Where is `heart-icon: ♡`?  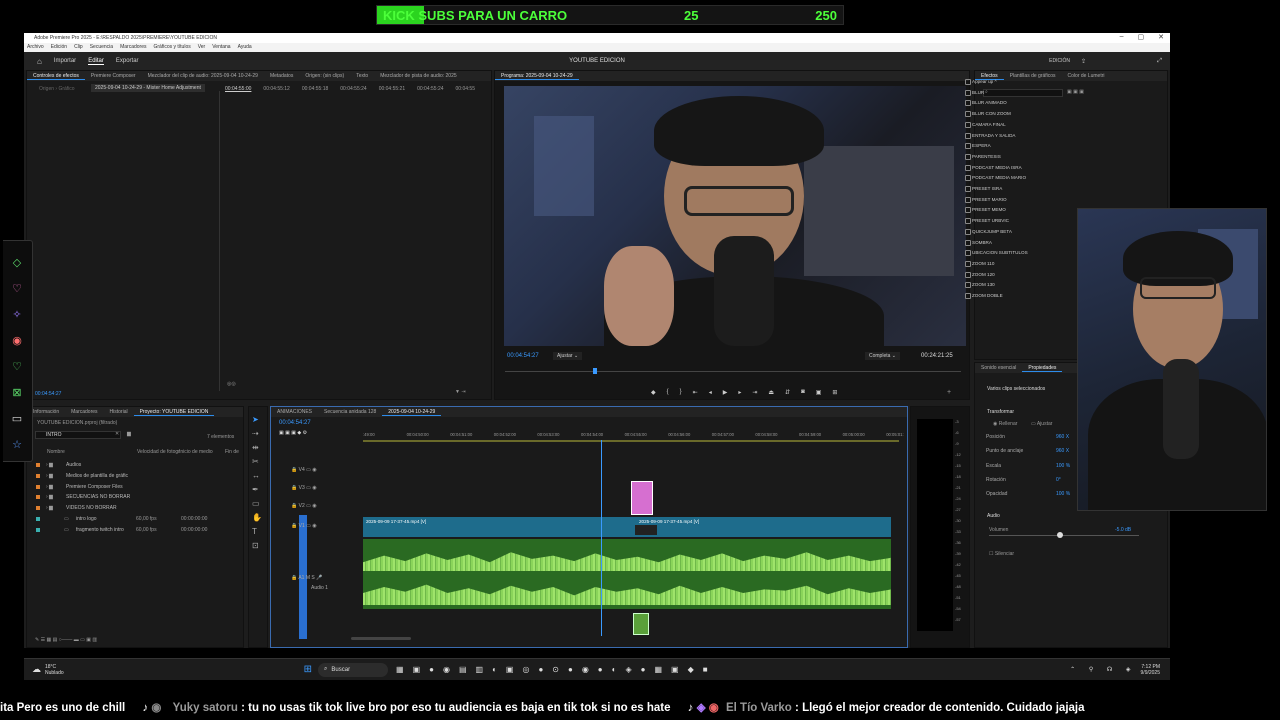 heart-icon: ♡ is located at coordinates (17, 289).